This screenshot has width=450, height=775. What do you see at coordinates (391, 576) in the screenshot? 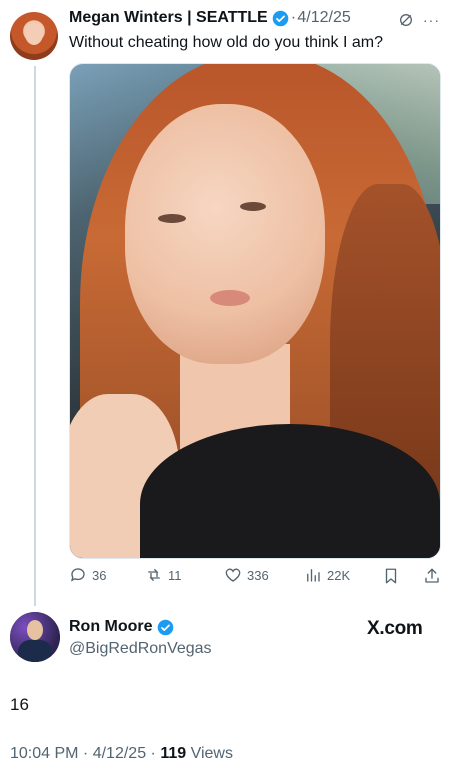
I see `bookmark-icon` at bounding box center [391, 576].